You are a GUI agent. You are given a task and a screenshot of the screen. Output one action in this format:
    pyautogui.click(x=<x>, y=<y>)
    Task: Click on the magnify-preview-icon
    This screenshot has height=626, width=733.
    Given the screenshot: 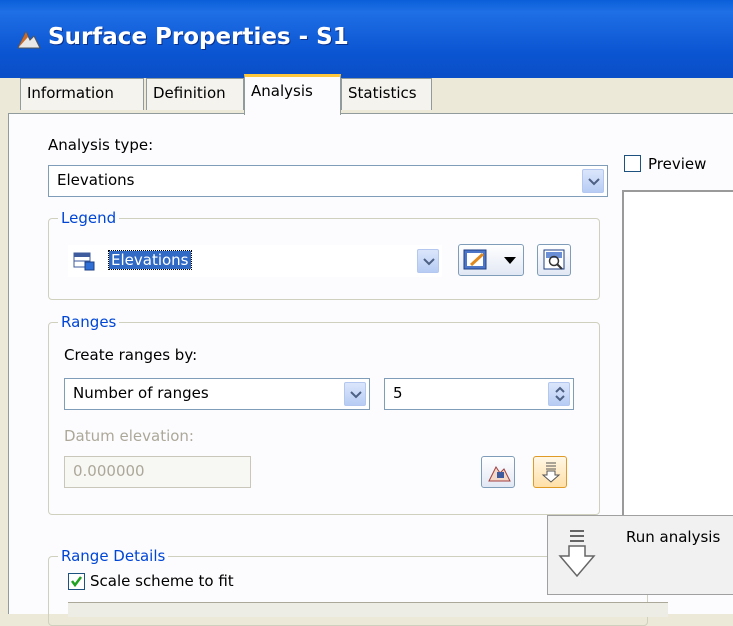 What is the action you would take?
    pyautogui.click(x=554, y=259)
    